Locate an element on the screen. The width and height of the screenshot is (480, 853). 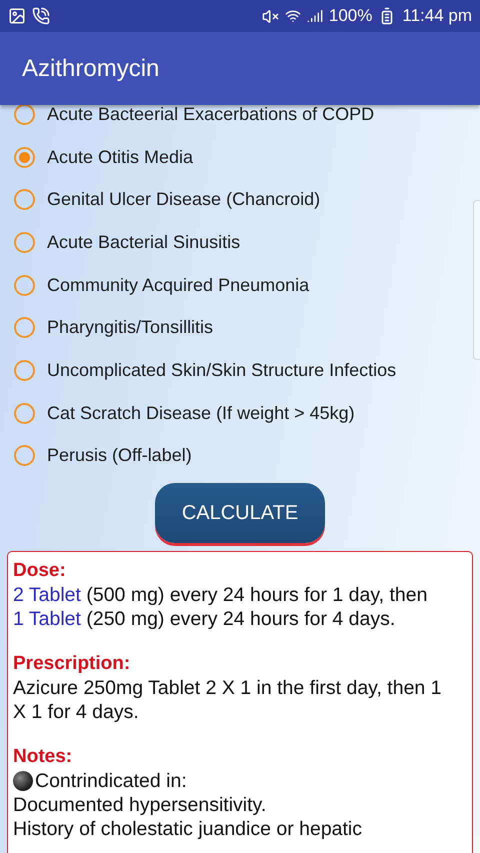
wifi-icon is located at coordinates (292, 16).